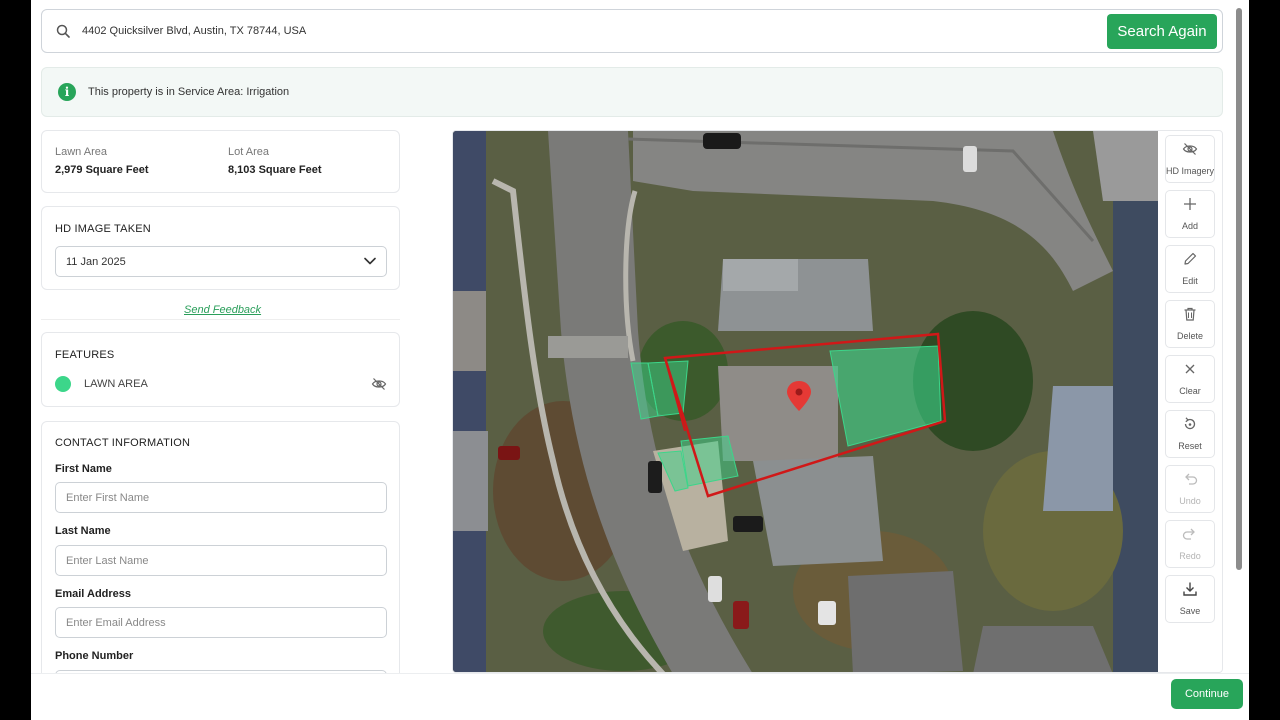 The image size is (1280, 720). I want to click on lawn-area-color-dot, so click(63, 384).